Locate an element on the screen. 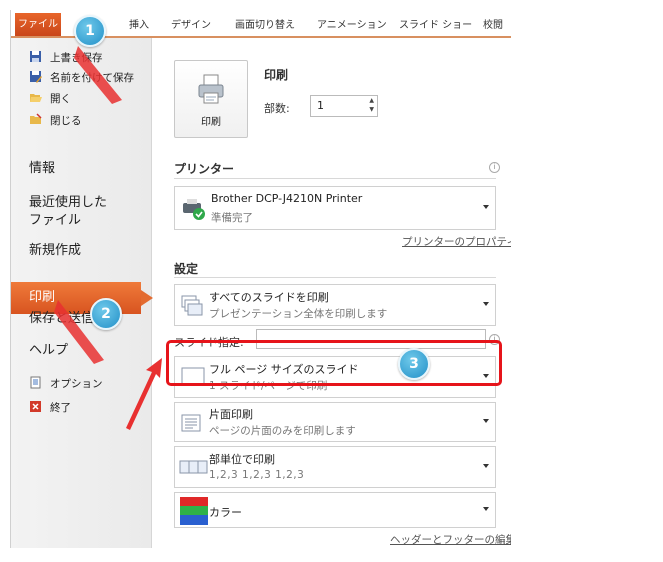  menu-item-label: 名前を付けて保存 is located at coordinates (92, 78).